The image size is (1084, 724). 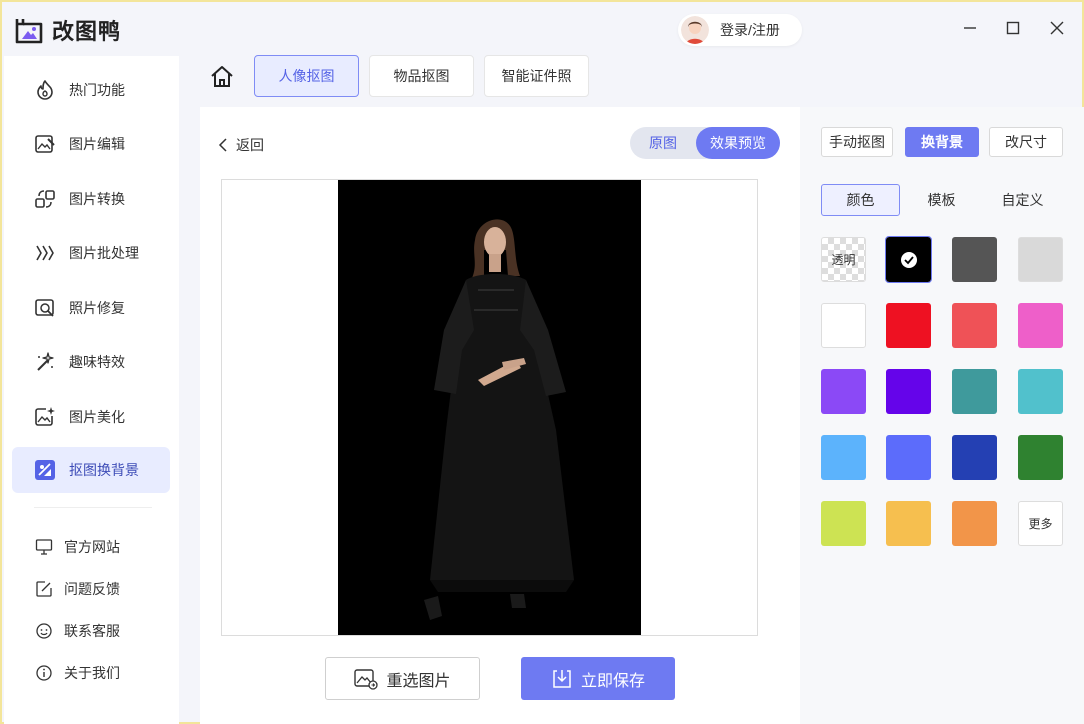 What do you see at coordinates (92, 589) in the screenshot?
I see `sidebar-link-label: 问题反馈` at bounding box center [92, 589].